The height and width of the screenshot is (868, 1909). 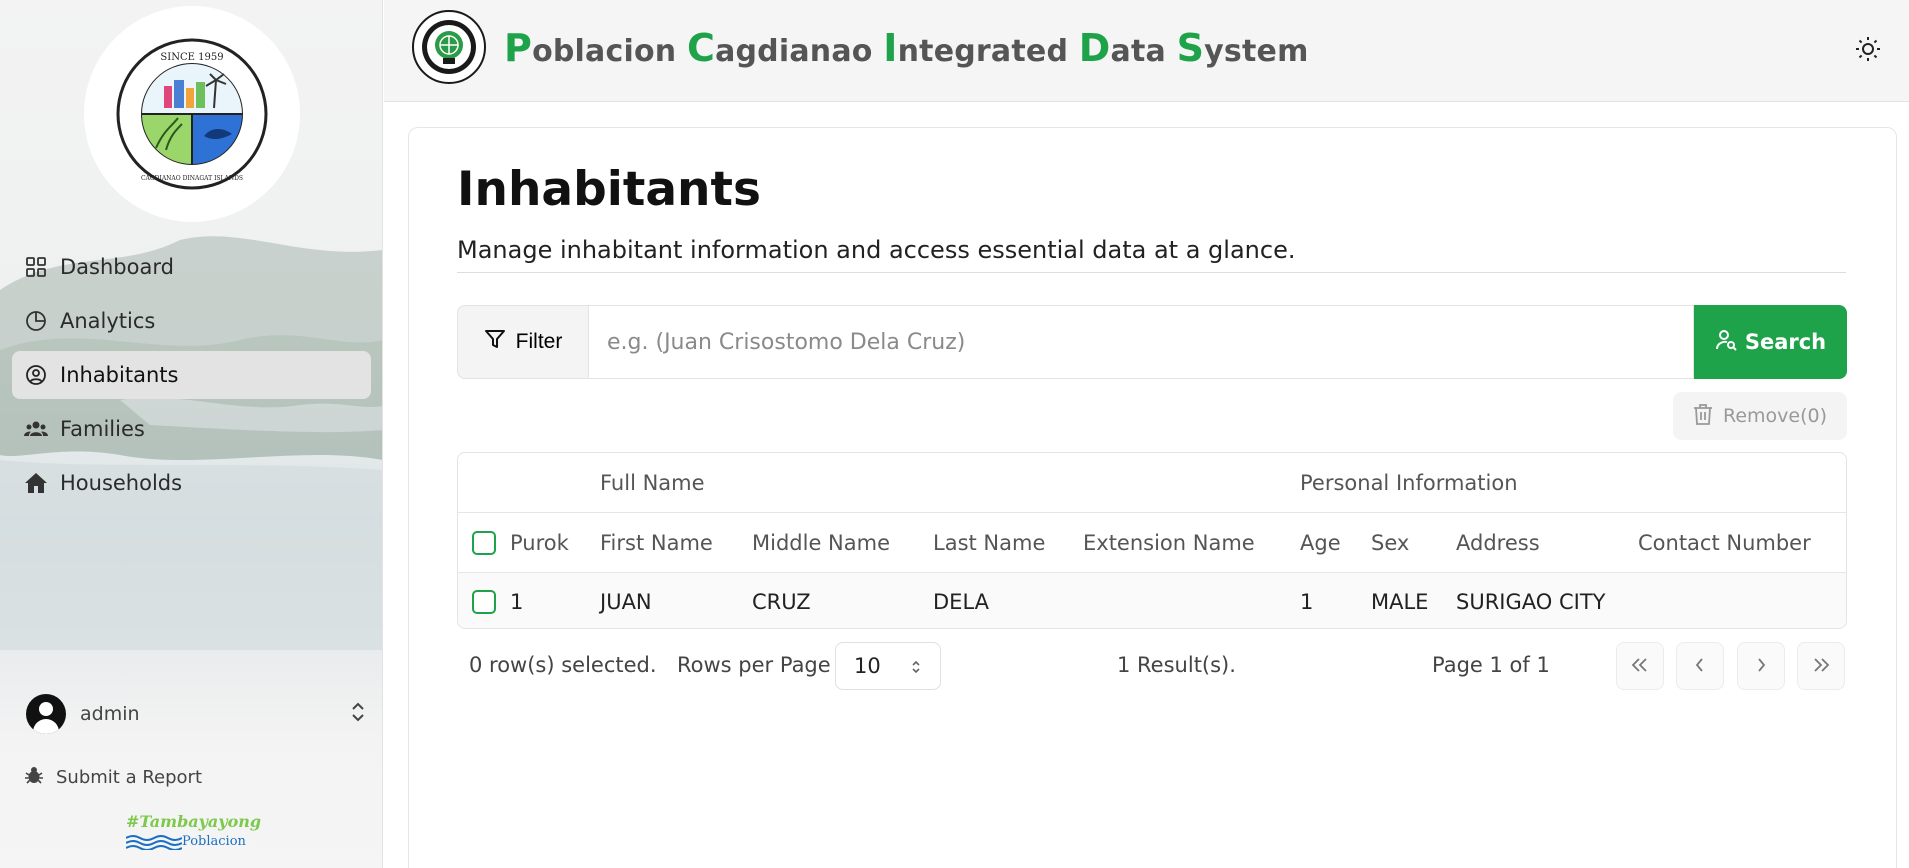 What do you see at coordinates (539, 542) in the screenshot?
I see `col-purok: Purok` at bounding box center [539, 542].